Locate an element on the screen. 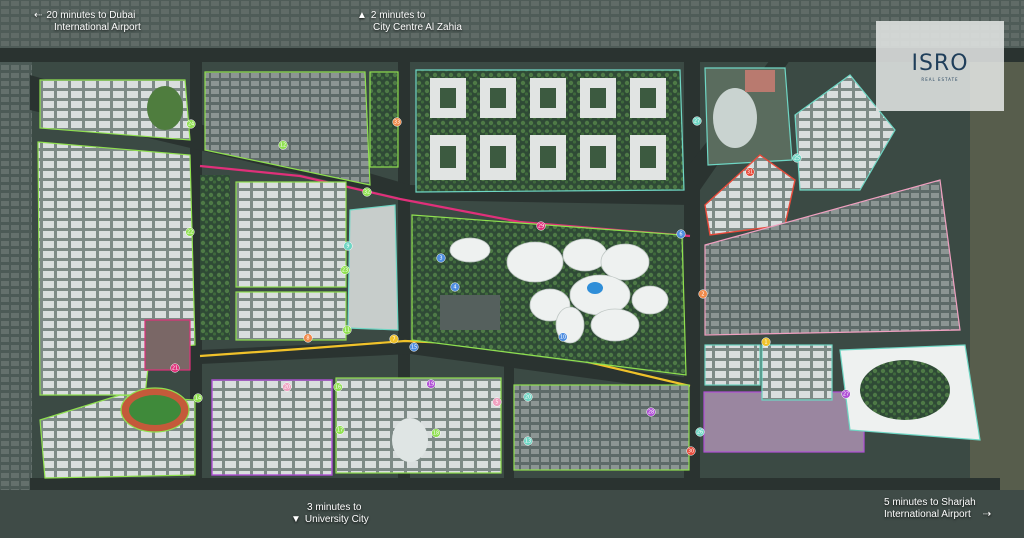  plot-marker: 22 is located at coordinates (190, 232).